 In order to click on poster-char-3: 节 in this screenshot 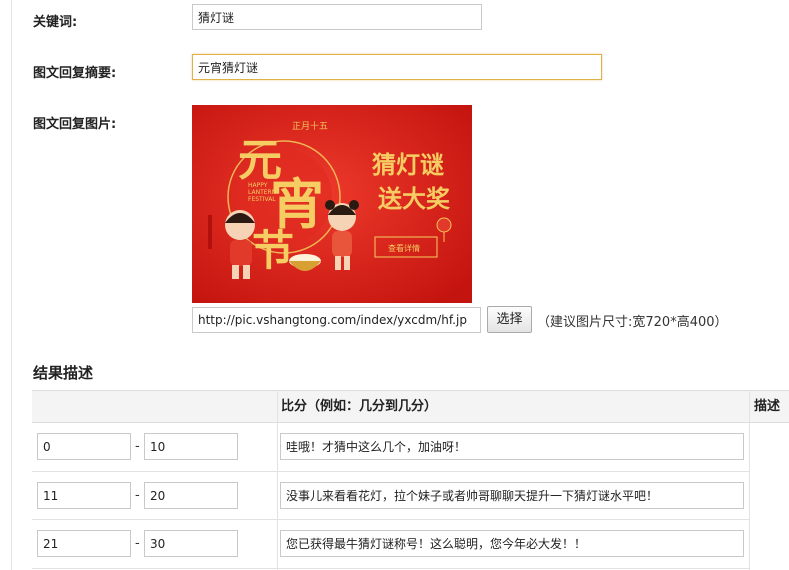, I will do `click(273, 250)`.